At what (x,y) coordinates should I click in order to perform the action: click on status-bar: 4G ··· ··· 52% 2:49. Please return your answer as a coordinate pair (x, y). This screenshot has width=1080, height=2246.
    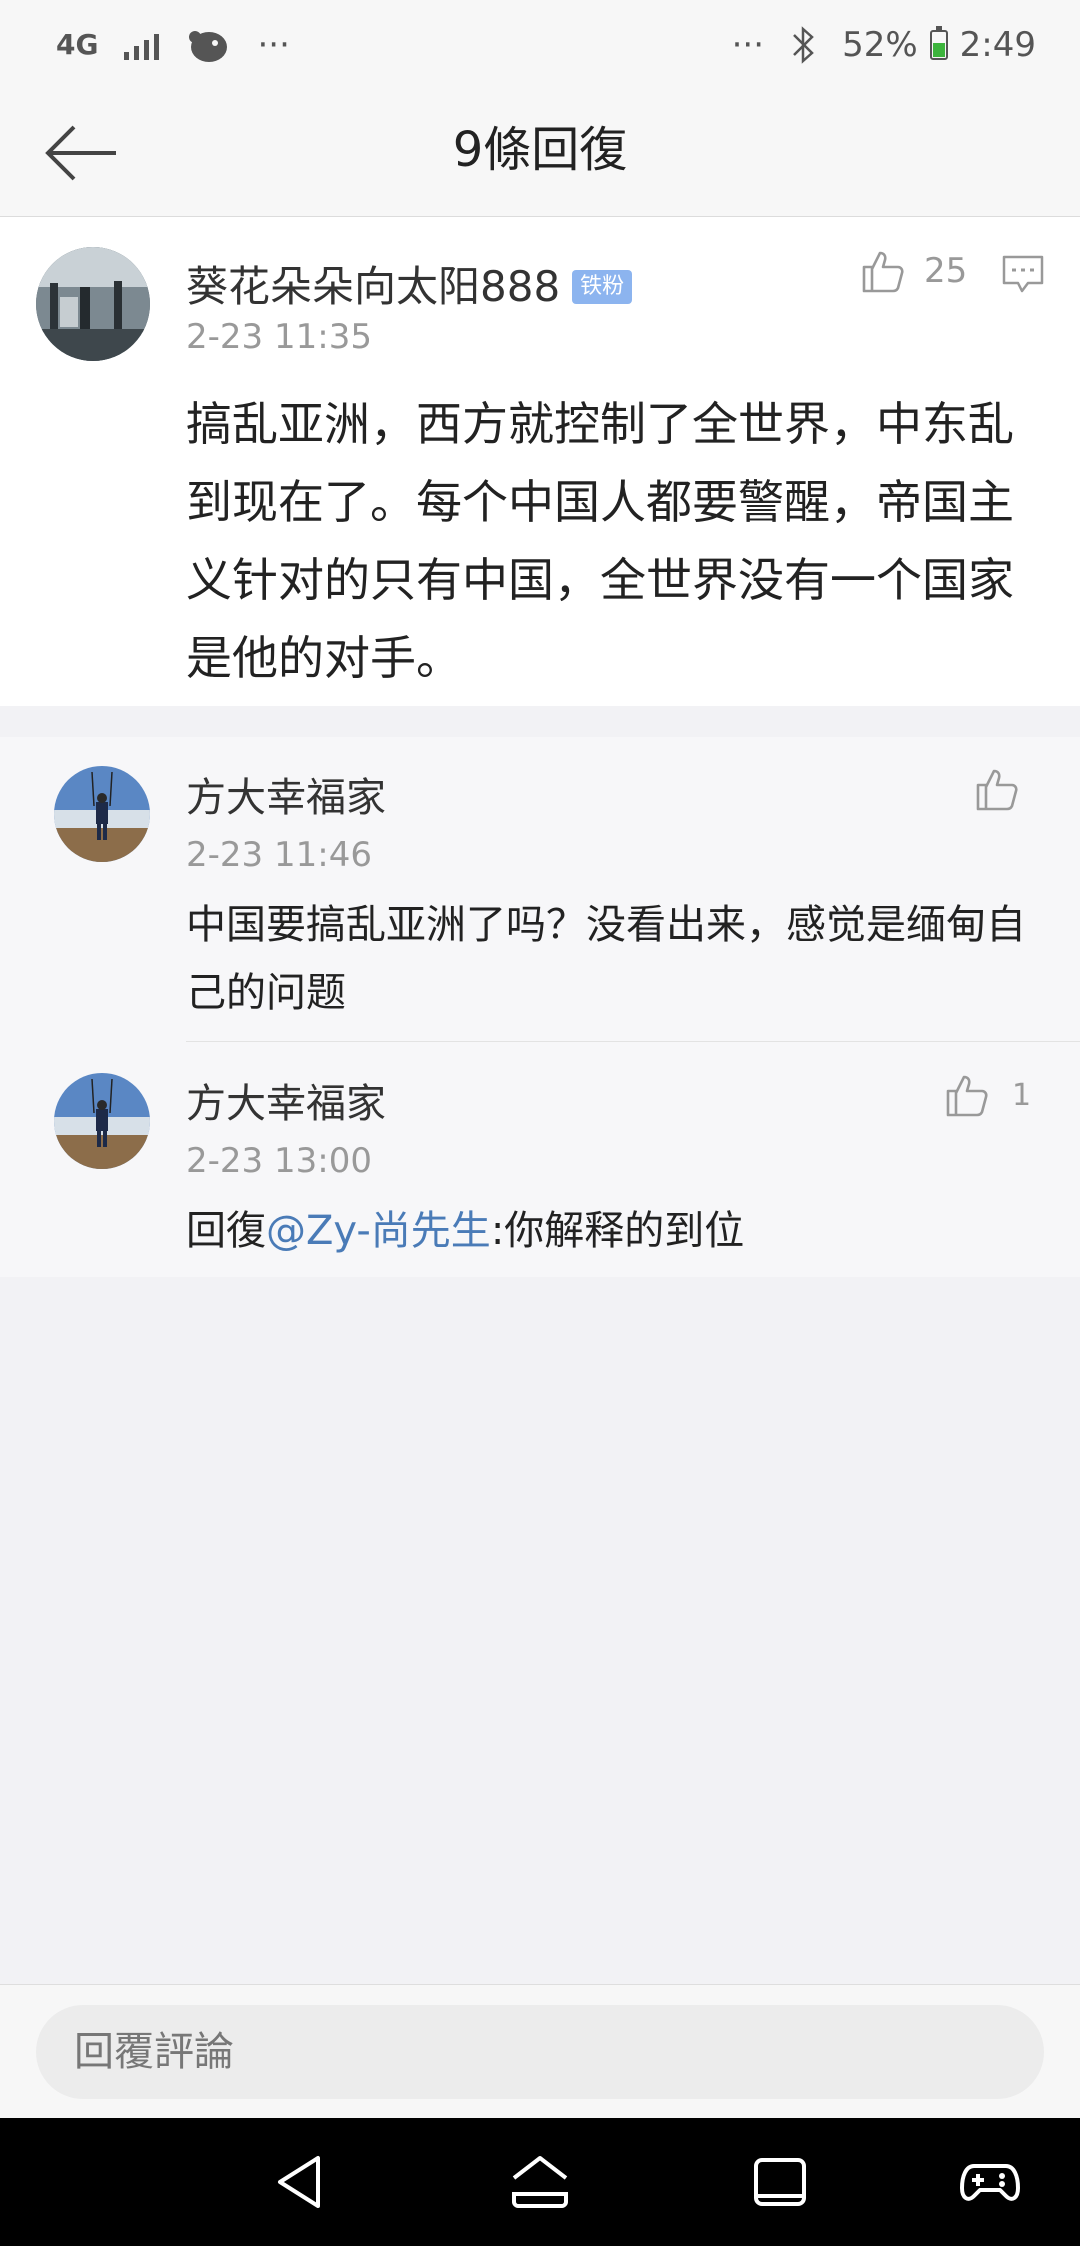
    Looking at the image, I should click on (540, 45).